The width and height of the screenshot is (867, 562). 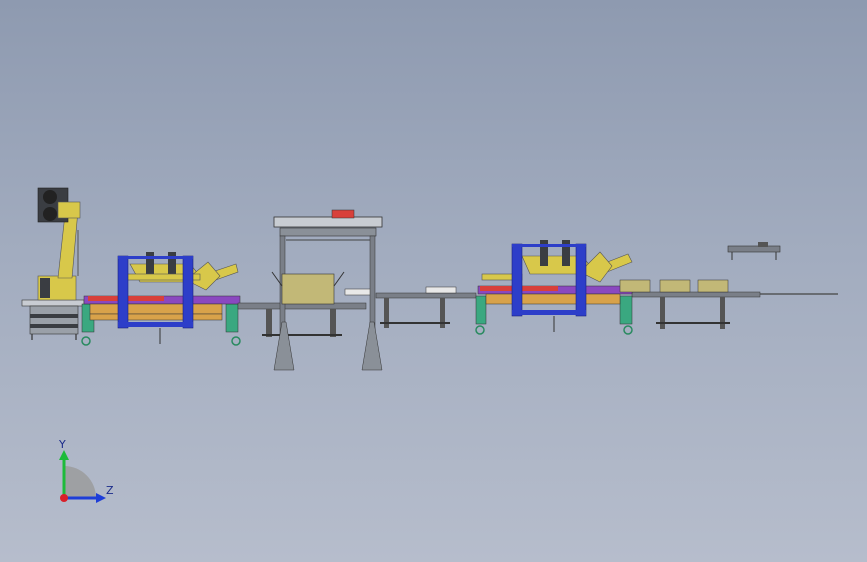 What do you see at coordinates (64, 498) in the screenshot?
I see `x-axis-icon` at bounding box center [64, 498].